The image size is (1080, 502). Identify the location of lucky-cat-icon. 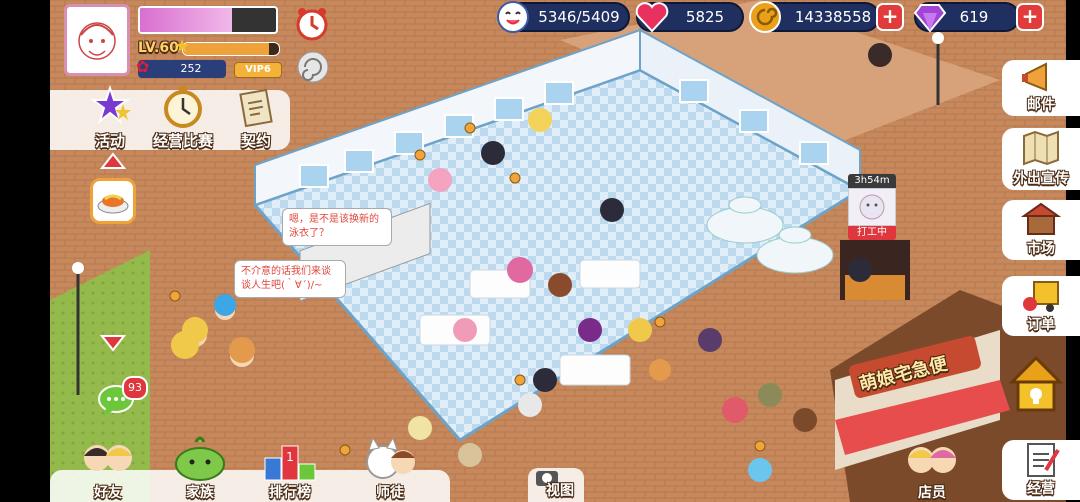
(390, 457).